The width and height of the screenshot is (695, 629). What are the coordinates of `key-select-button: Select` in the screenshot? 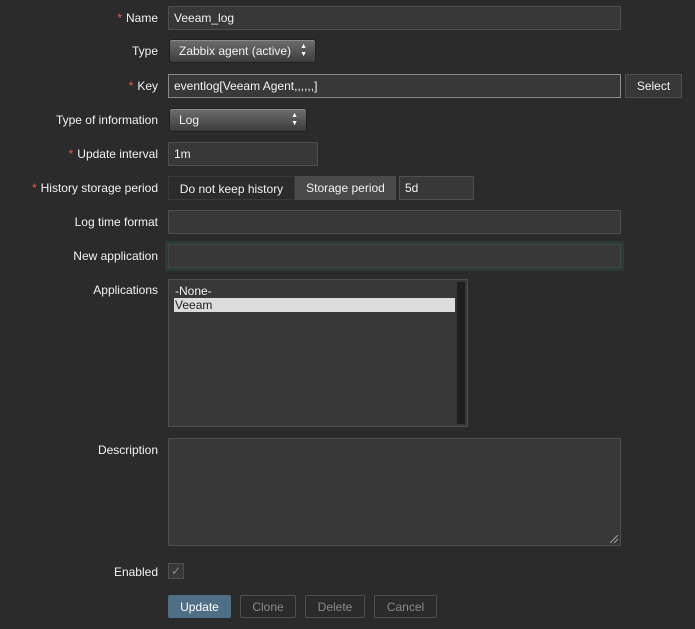 It's located at (653, 86).